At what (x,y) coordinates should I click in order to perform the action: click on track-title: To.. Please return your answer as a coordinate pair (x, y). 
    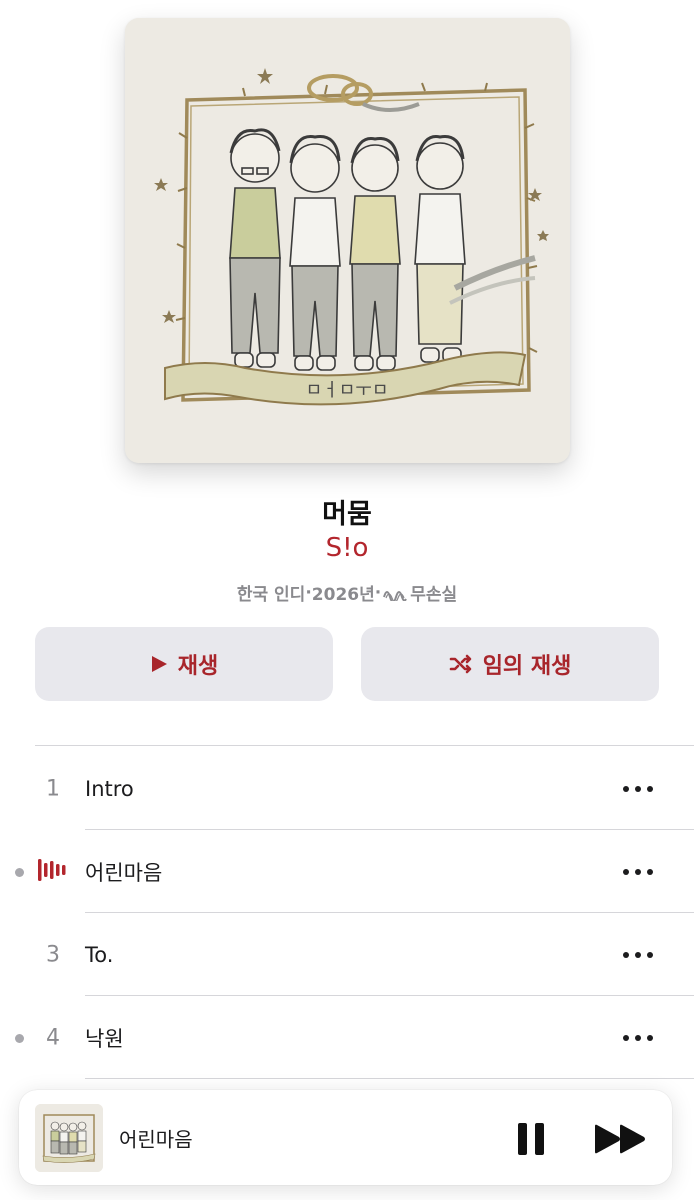
    Looking at the image, I should click on (99, 954).